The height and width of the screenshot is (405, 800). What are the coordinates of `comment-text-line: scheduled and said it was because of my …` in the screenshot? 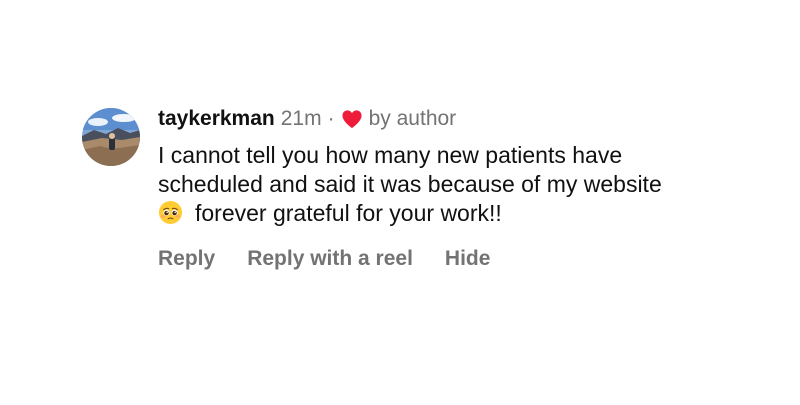 It's located at (410, 184).